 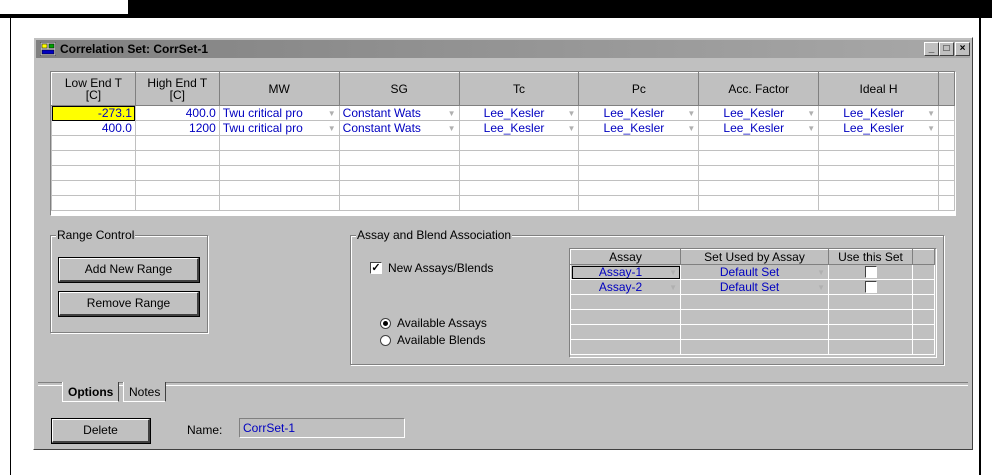 What do you see at coordinates (177, 113) in the screenshot?
I see `high-end-t-cell: 400.0` at bounding box center [177, 113].